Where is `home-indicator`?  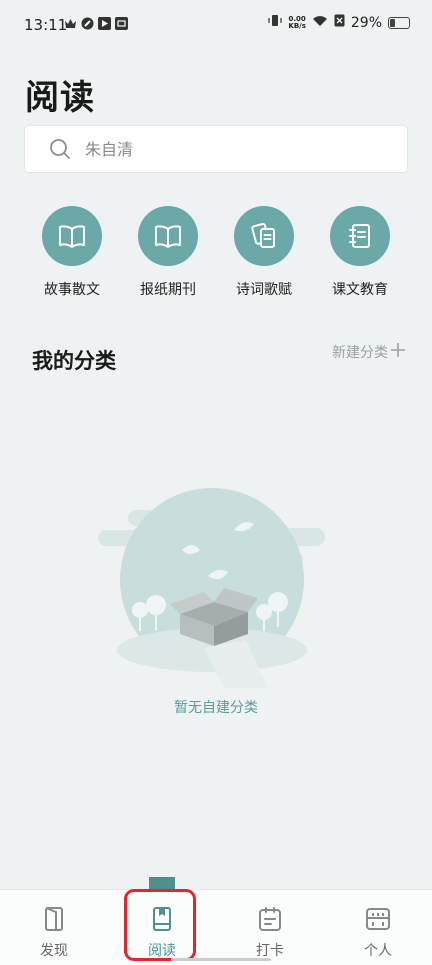
home-indicator is located at coordinates (221, 959).